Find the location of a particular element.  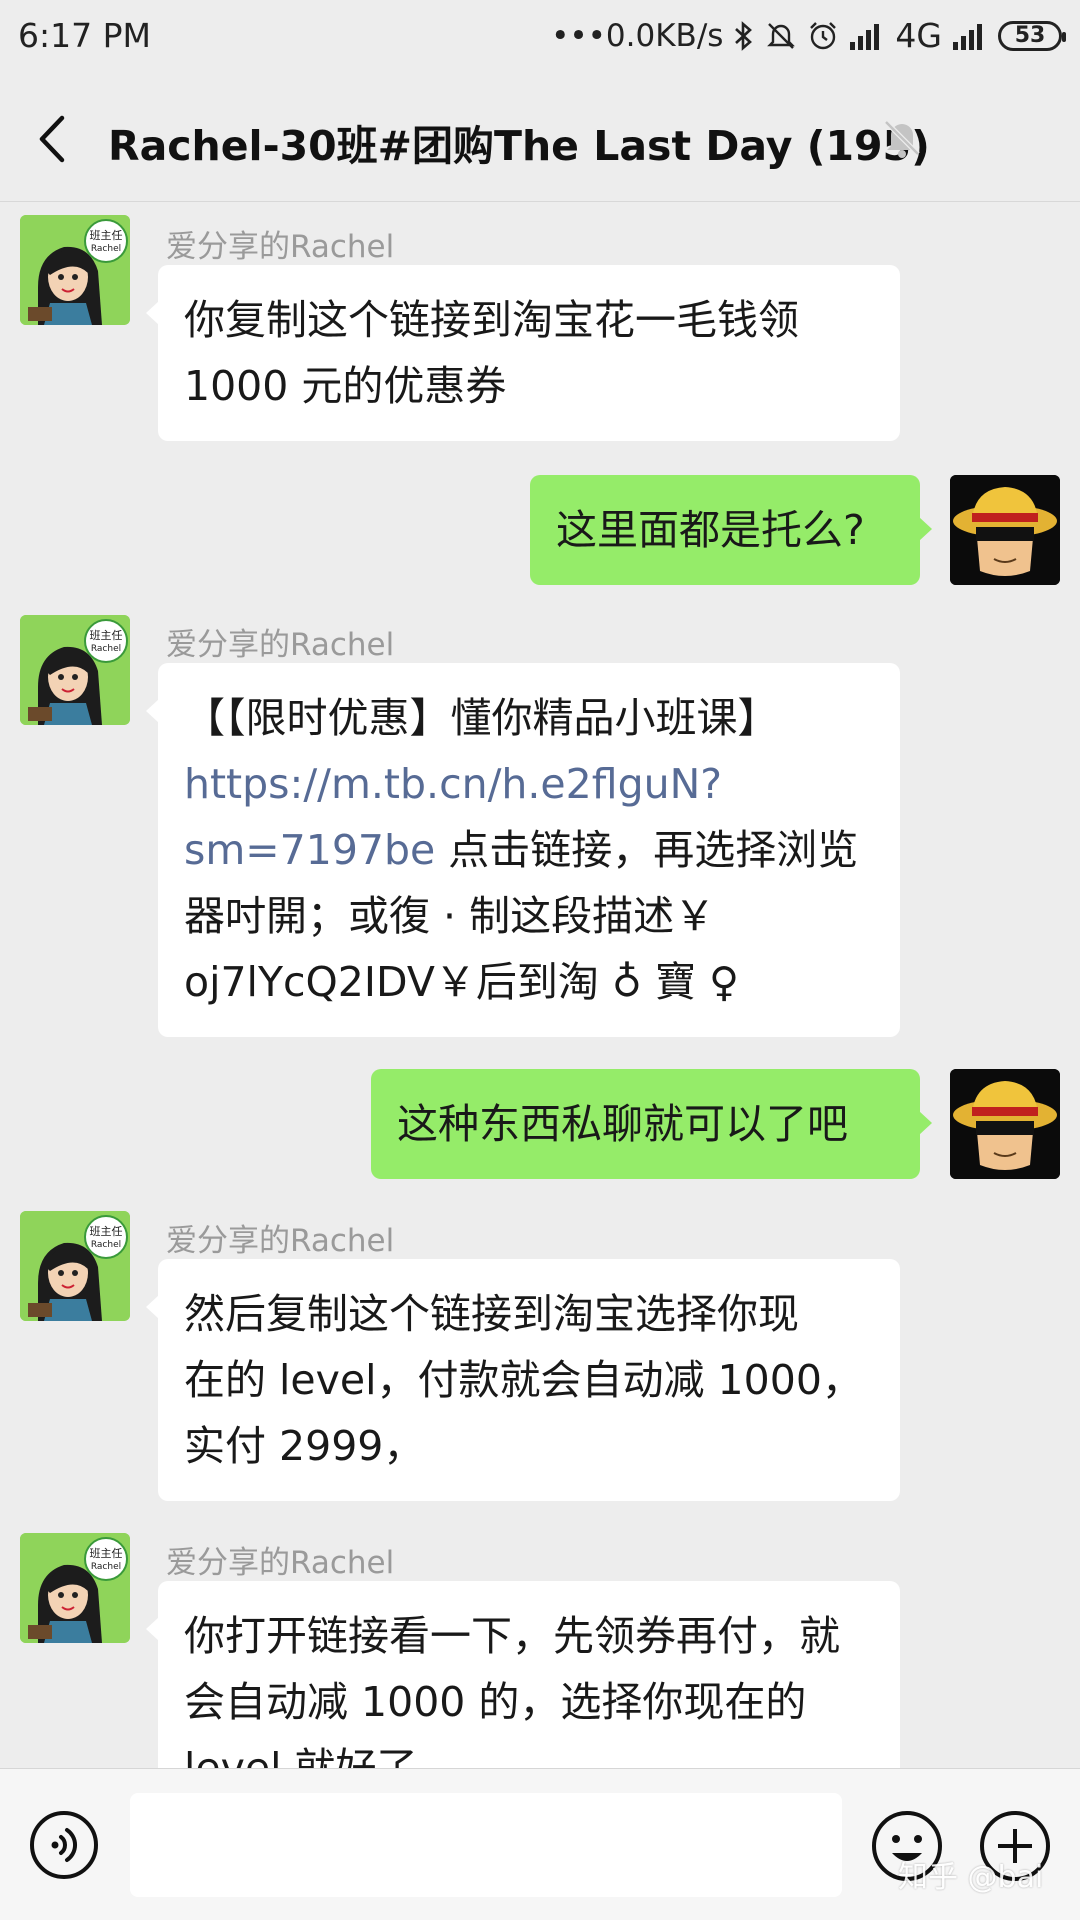

network-type: 4G is located at coordinates (918, 35).